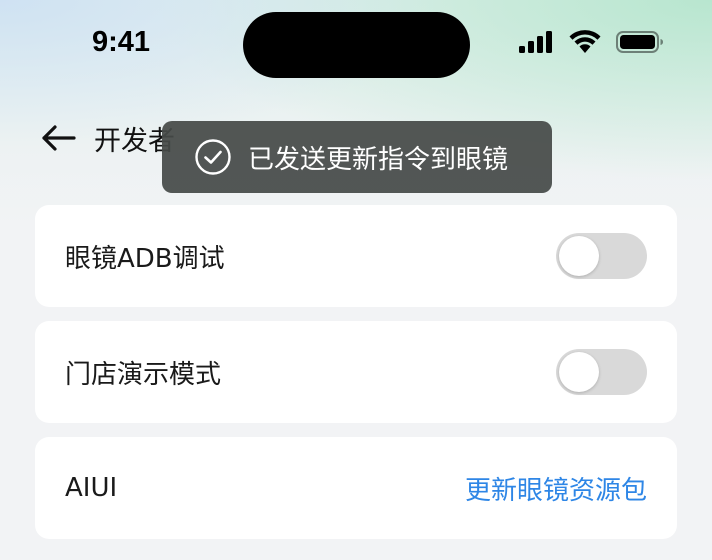  Describe the element at coordinates (601, 372) in the screenshot. I see `store-demo-toggle` at that location.